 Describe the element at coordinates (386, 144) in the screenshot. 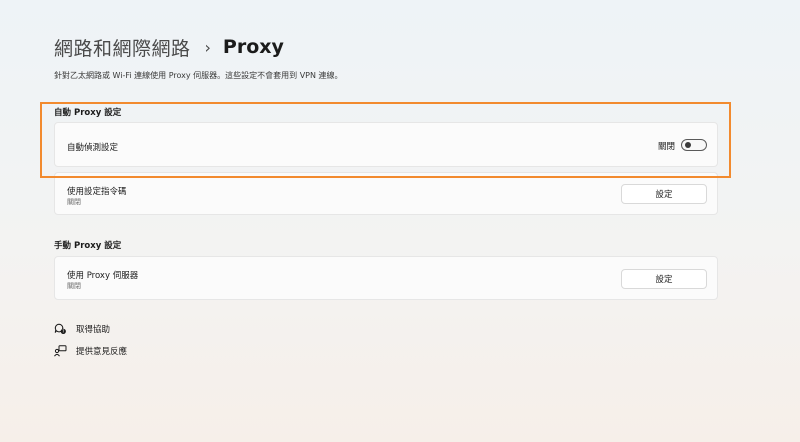

I see `auto-detect-settings-card: 自動偵測設定 關閉` at that location.